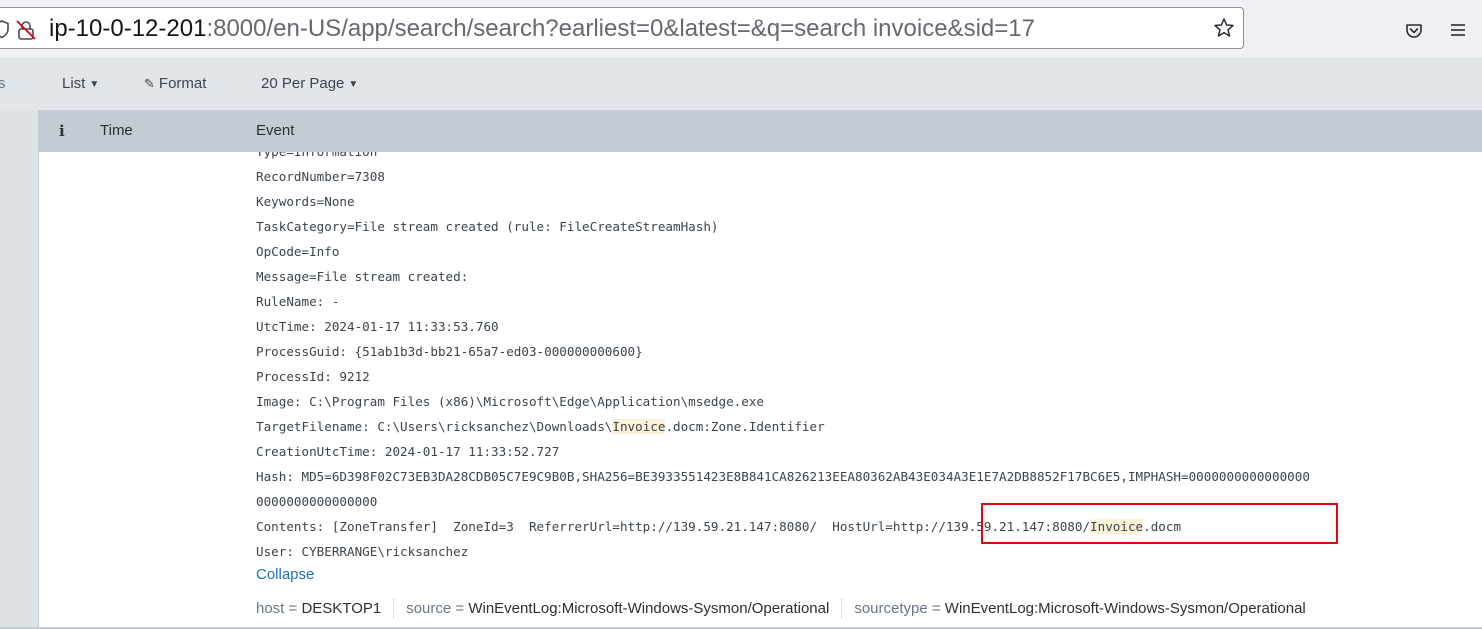  What do you see at coordinates (320, 176) in the screenshot?
I see `event-line: RecordNumber=7308` at bounding box center [320, 176].